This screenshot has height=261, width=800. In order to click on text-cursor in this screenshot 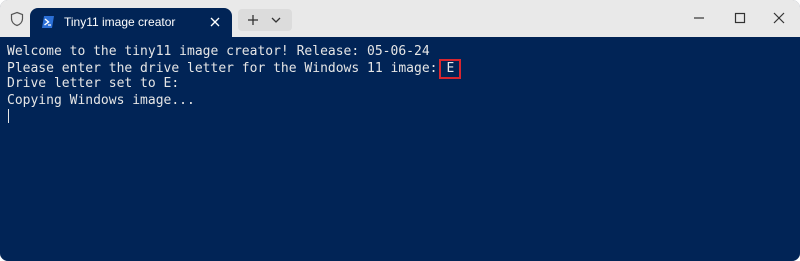, I will do `click(8, 116)`.